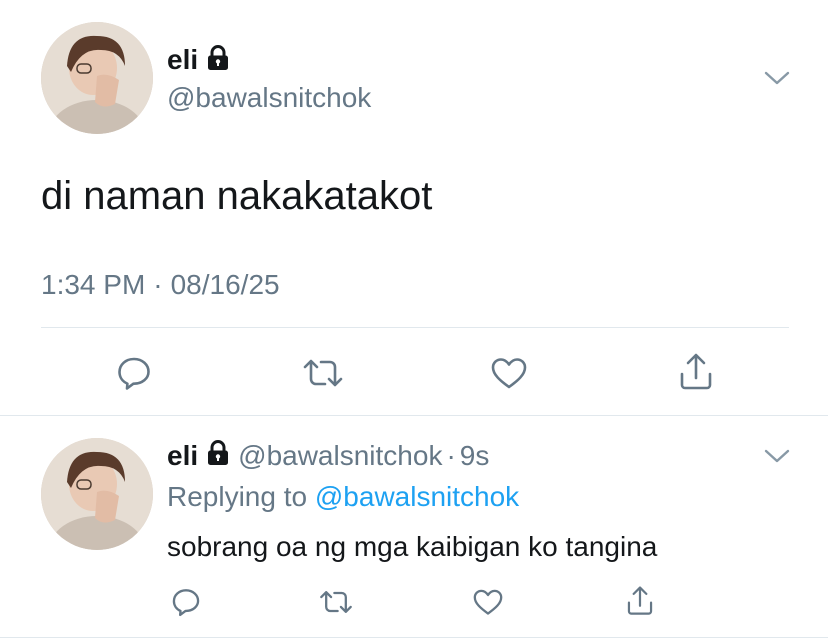 Image resolution: width=828 pixels, height=639 pixels. What do you see at coordinates (237, 196) in the screenshot?
I see `tweet-text: di naman nakakatakot` at bounding box center [237, 196].